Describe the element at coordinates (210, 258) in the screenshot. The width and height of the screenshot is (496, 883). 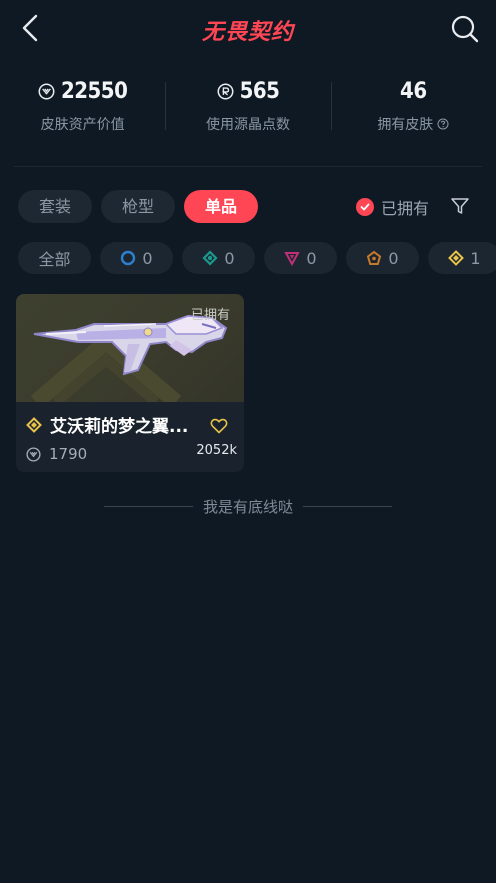
I see `deluxe-tier-icon` at that location.